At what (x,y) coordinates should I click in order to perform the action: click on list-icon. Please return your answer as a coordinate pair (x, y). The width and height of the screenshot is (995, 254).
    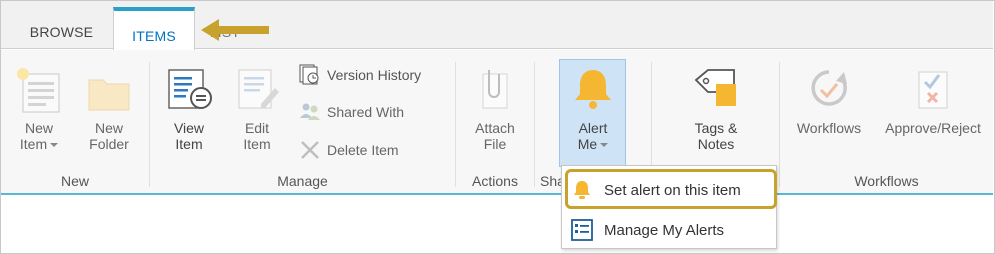
    Looking at the image, I should click on (582, 230).